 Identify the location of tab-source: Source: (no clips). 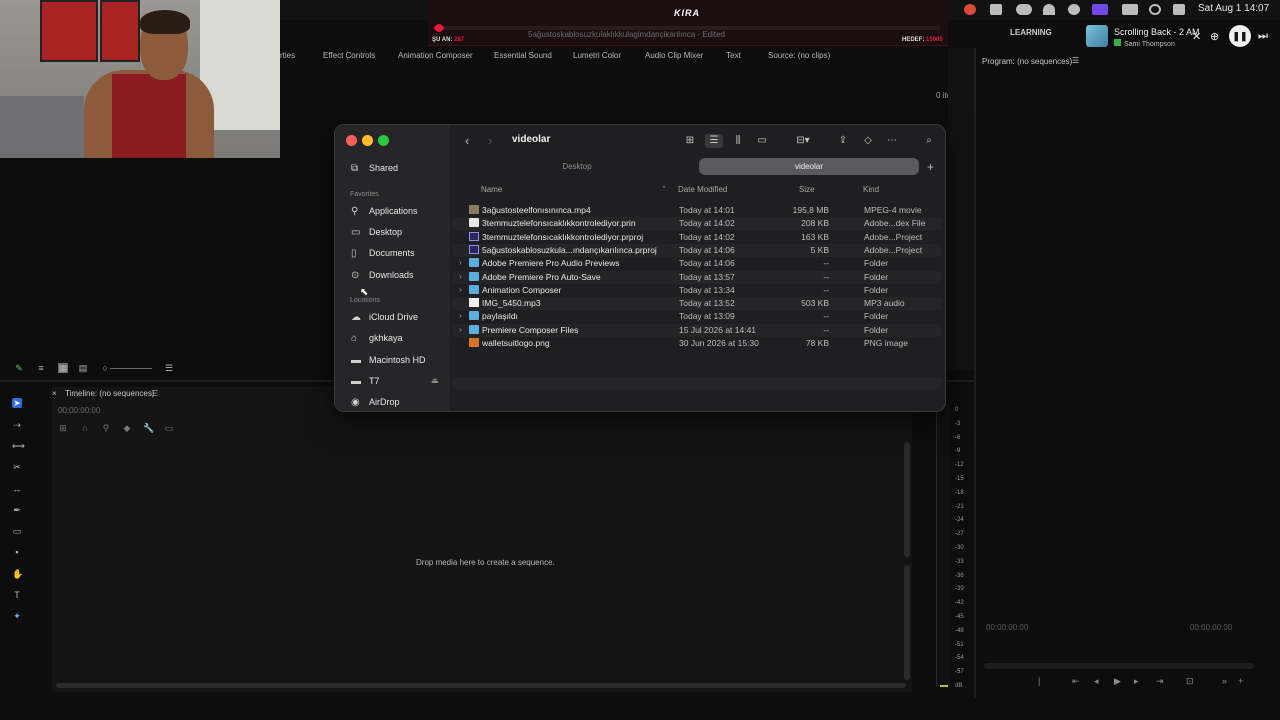
(799, 55).